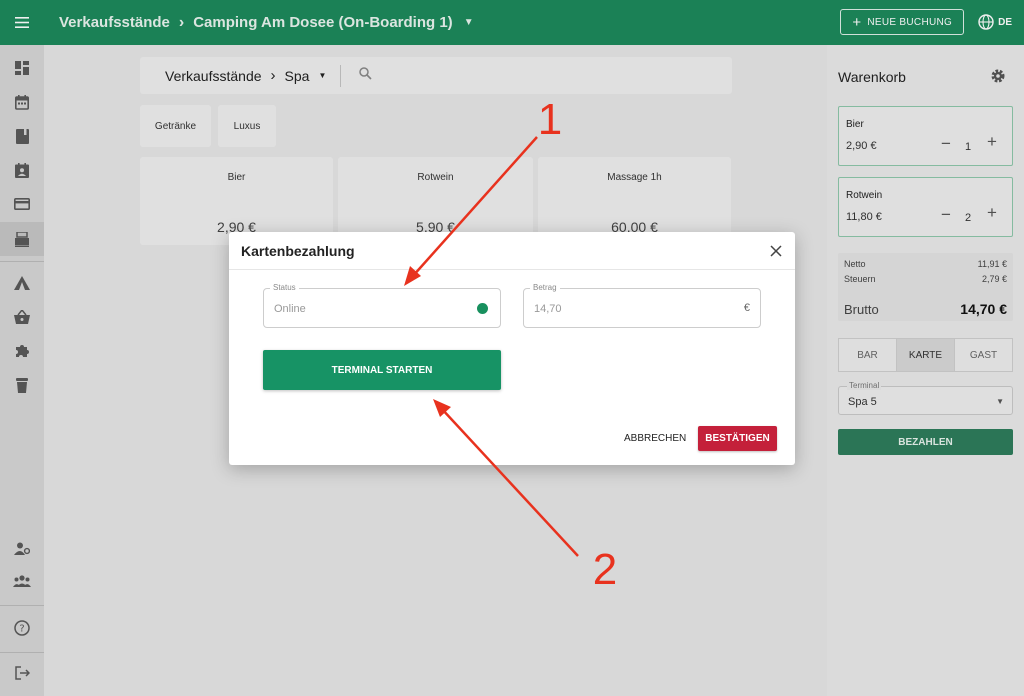 Image resolution: width=1024 pixels, height=696 pixels. I want to click on amount-label: Betrag, so click(545, 287).